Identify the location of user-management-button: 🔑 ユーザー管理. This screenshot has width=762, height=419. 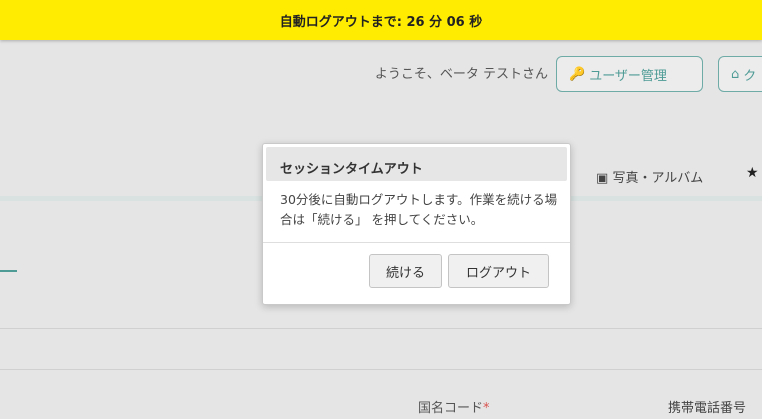
(629, 74).